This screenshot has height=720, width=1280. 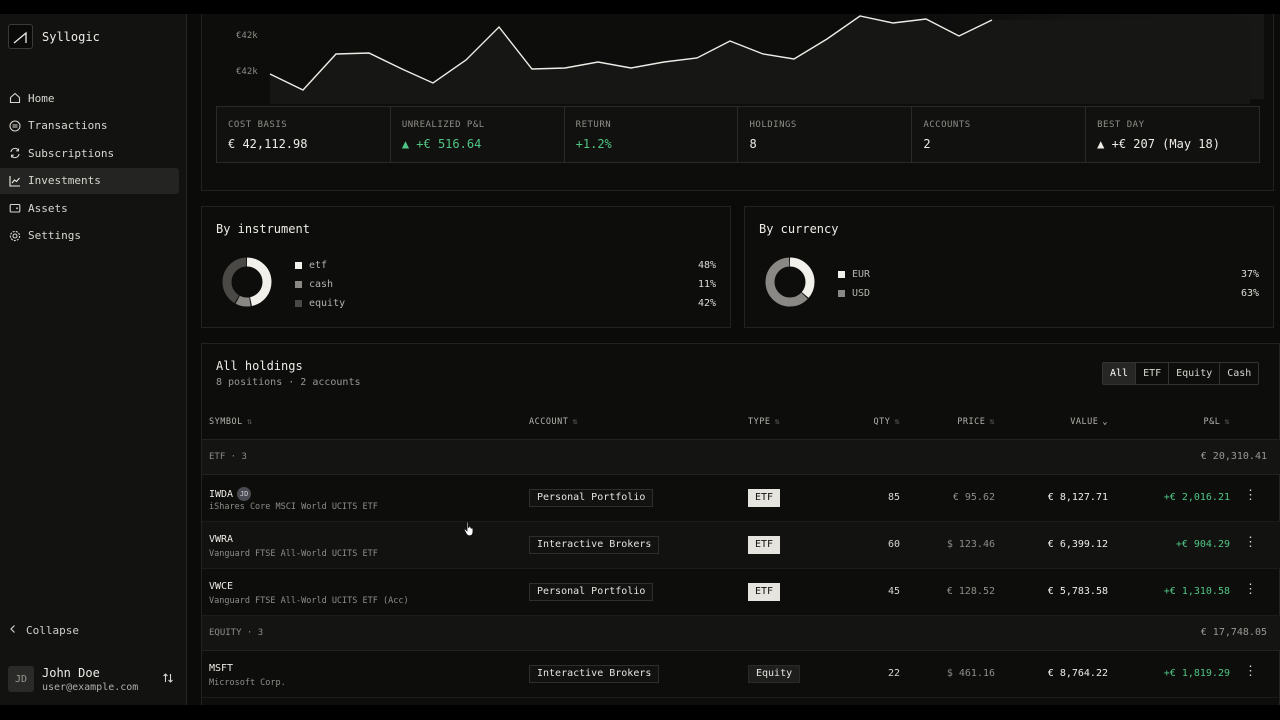 What do you see at coordinates (1120, 373) in the screenshot?
I see `filter-all: All` at bounding box center [1120, 373].